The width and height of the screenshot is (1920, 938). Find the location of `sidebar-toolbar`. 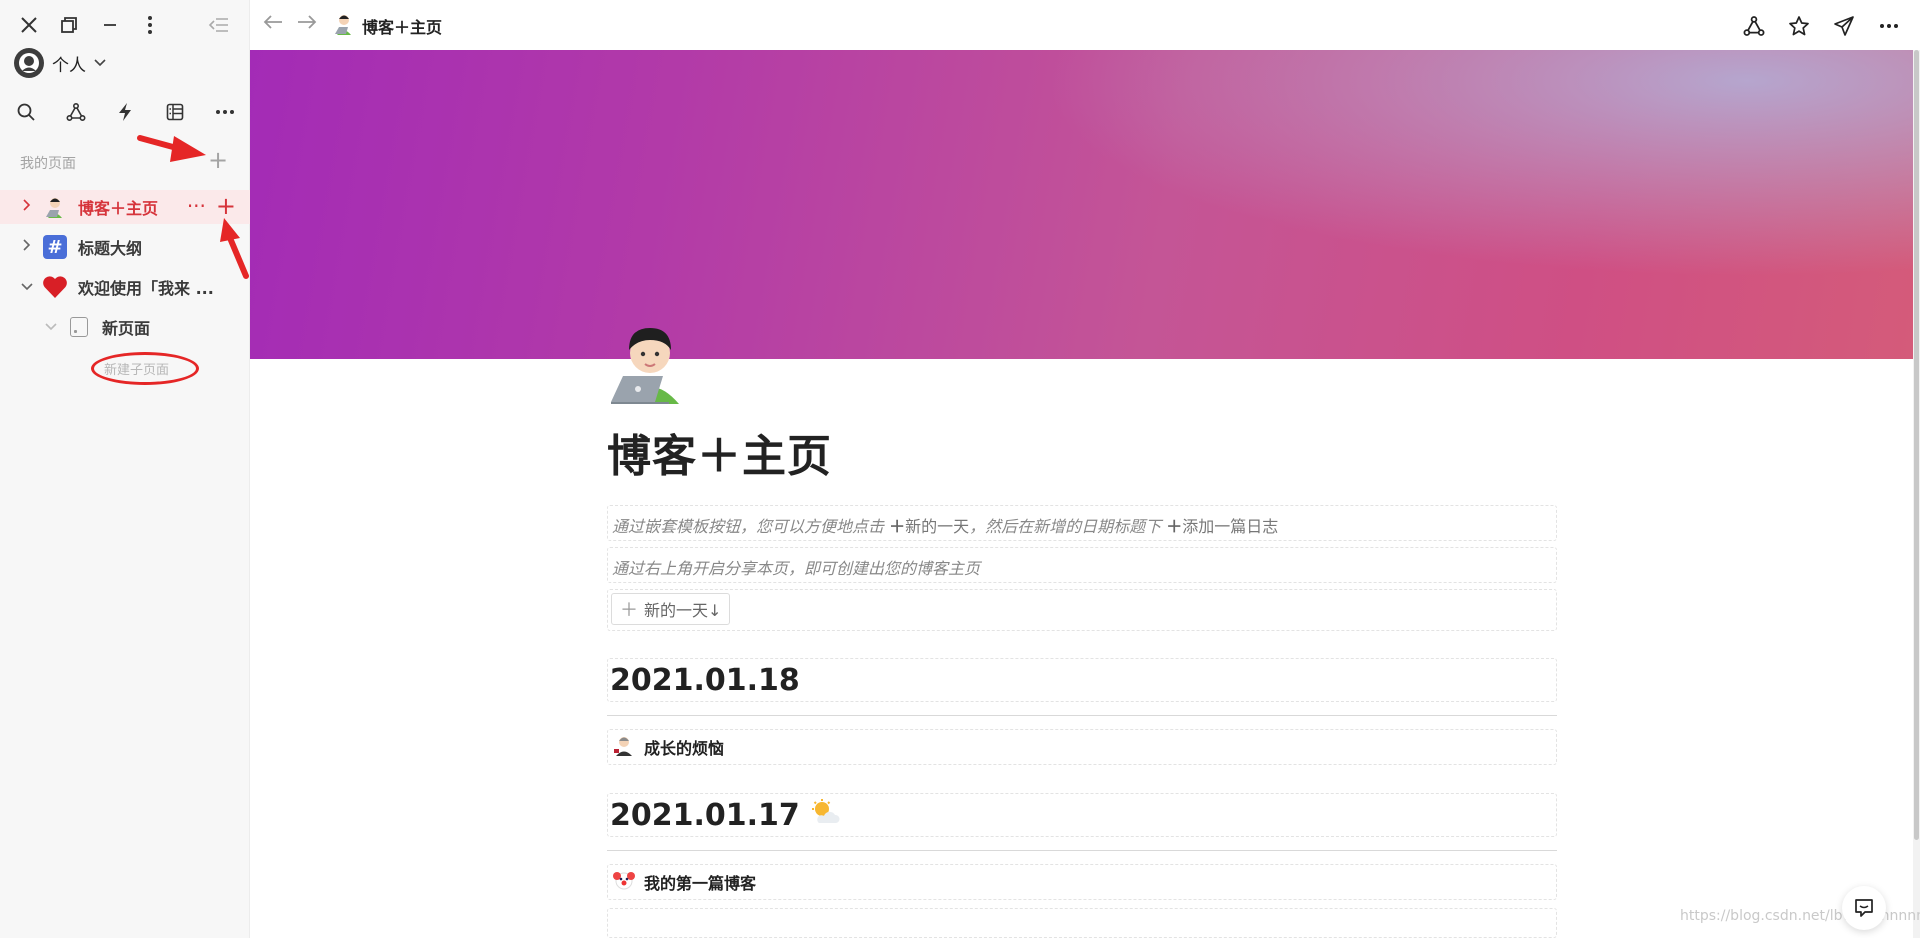

sidebar-toolbar is located at coordinates (125, 112).